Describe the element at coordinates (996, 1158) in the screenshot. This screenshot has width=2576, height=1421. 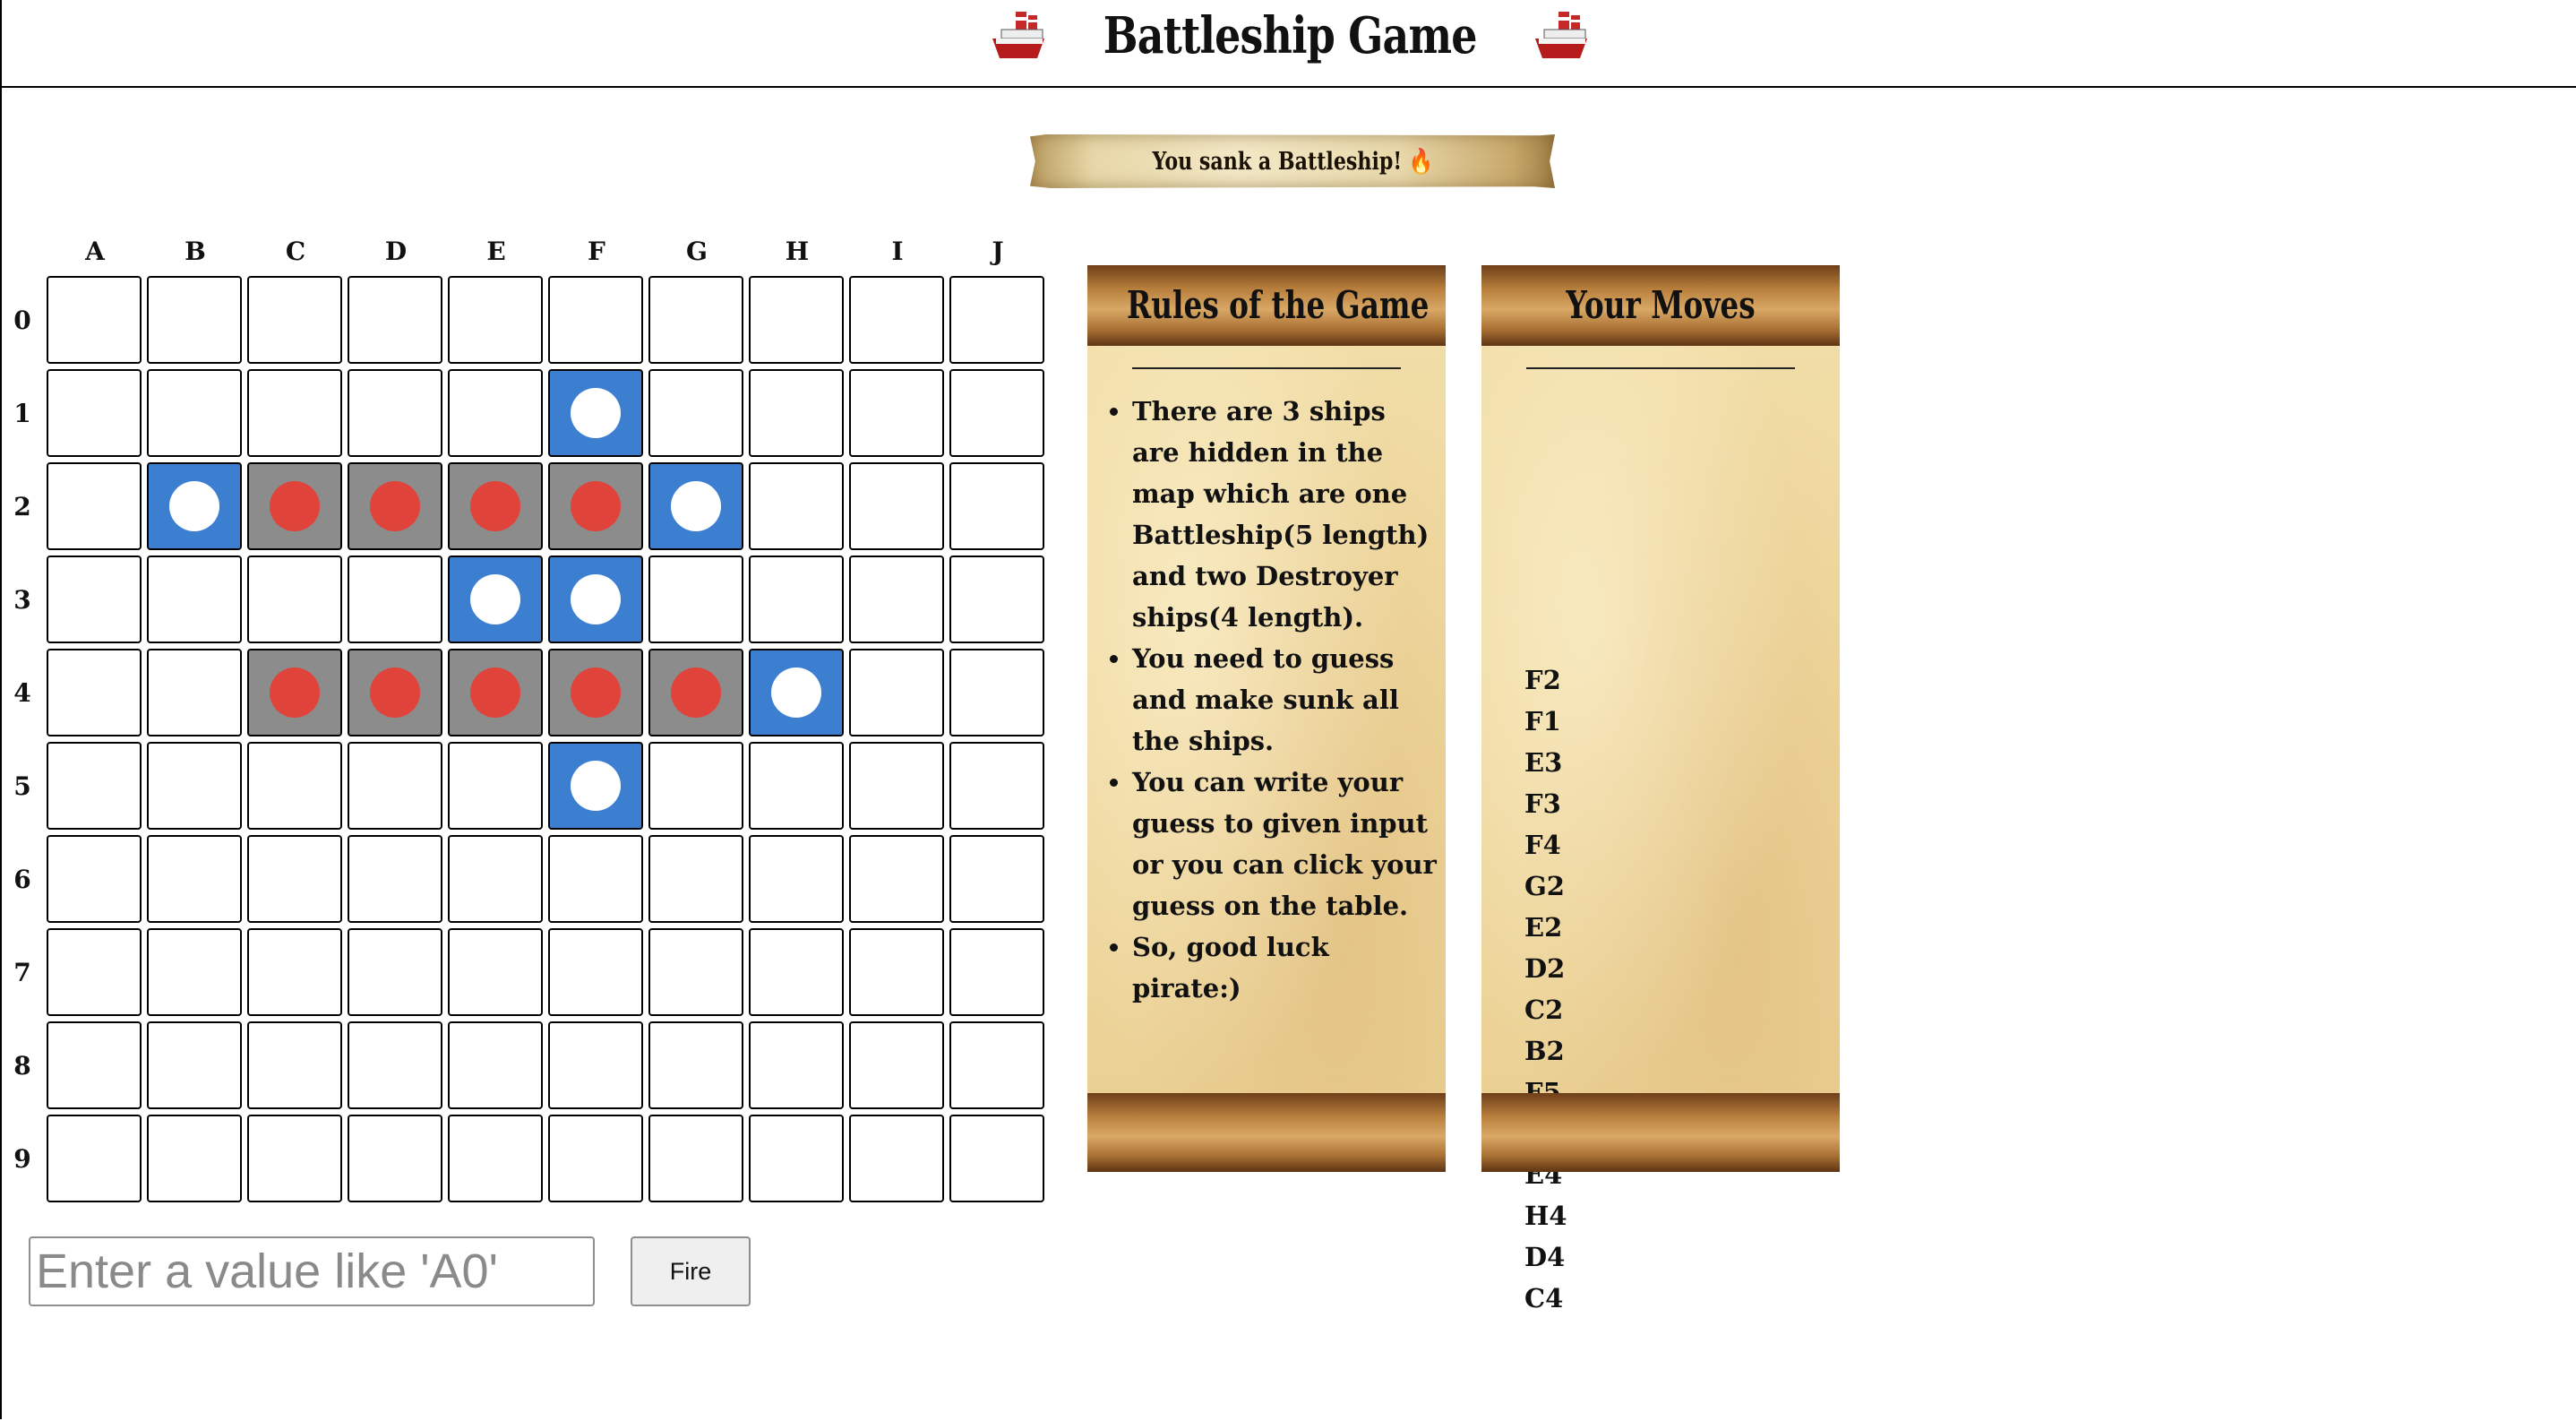
I see `board-cell-J9` at that location.